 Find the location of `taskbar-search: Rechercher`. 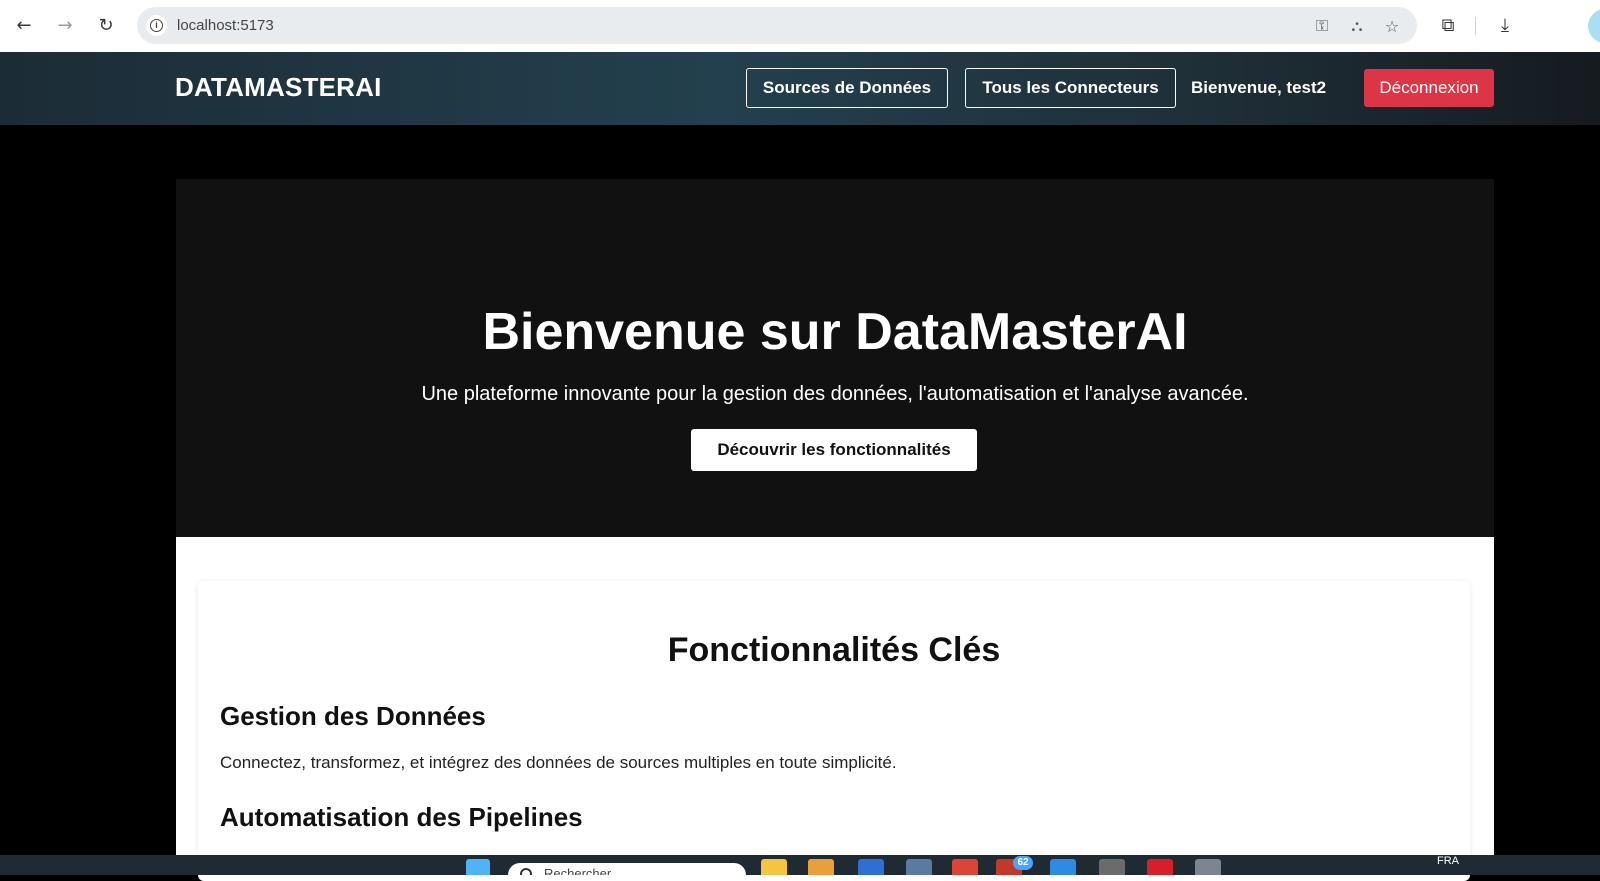

taskbar-search: Rechercher is located at coordinates (627, 869).